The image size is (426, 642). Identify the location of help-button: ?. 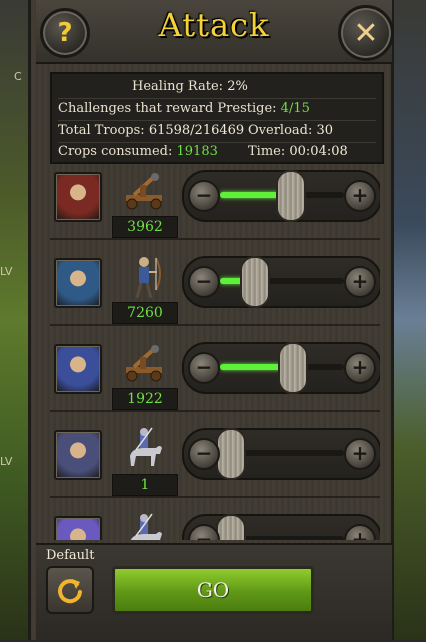
(65, 33).